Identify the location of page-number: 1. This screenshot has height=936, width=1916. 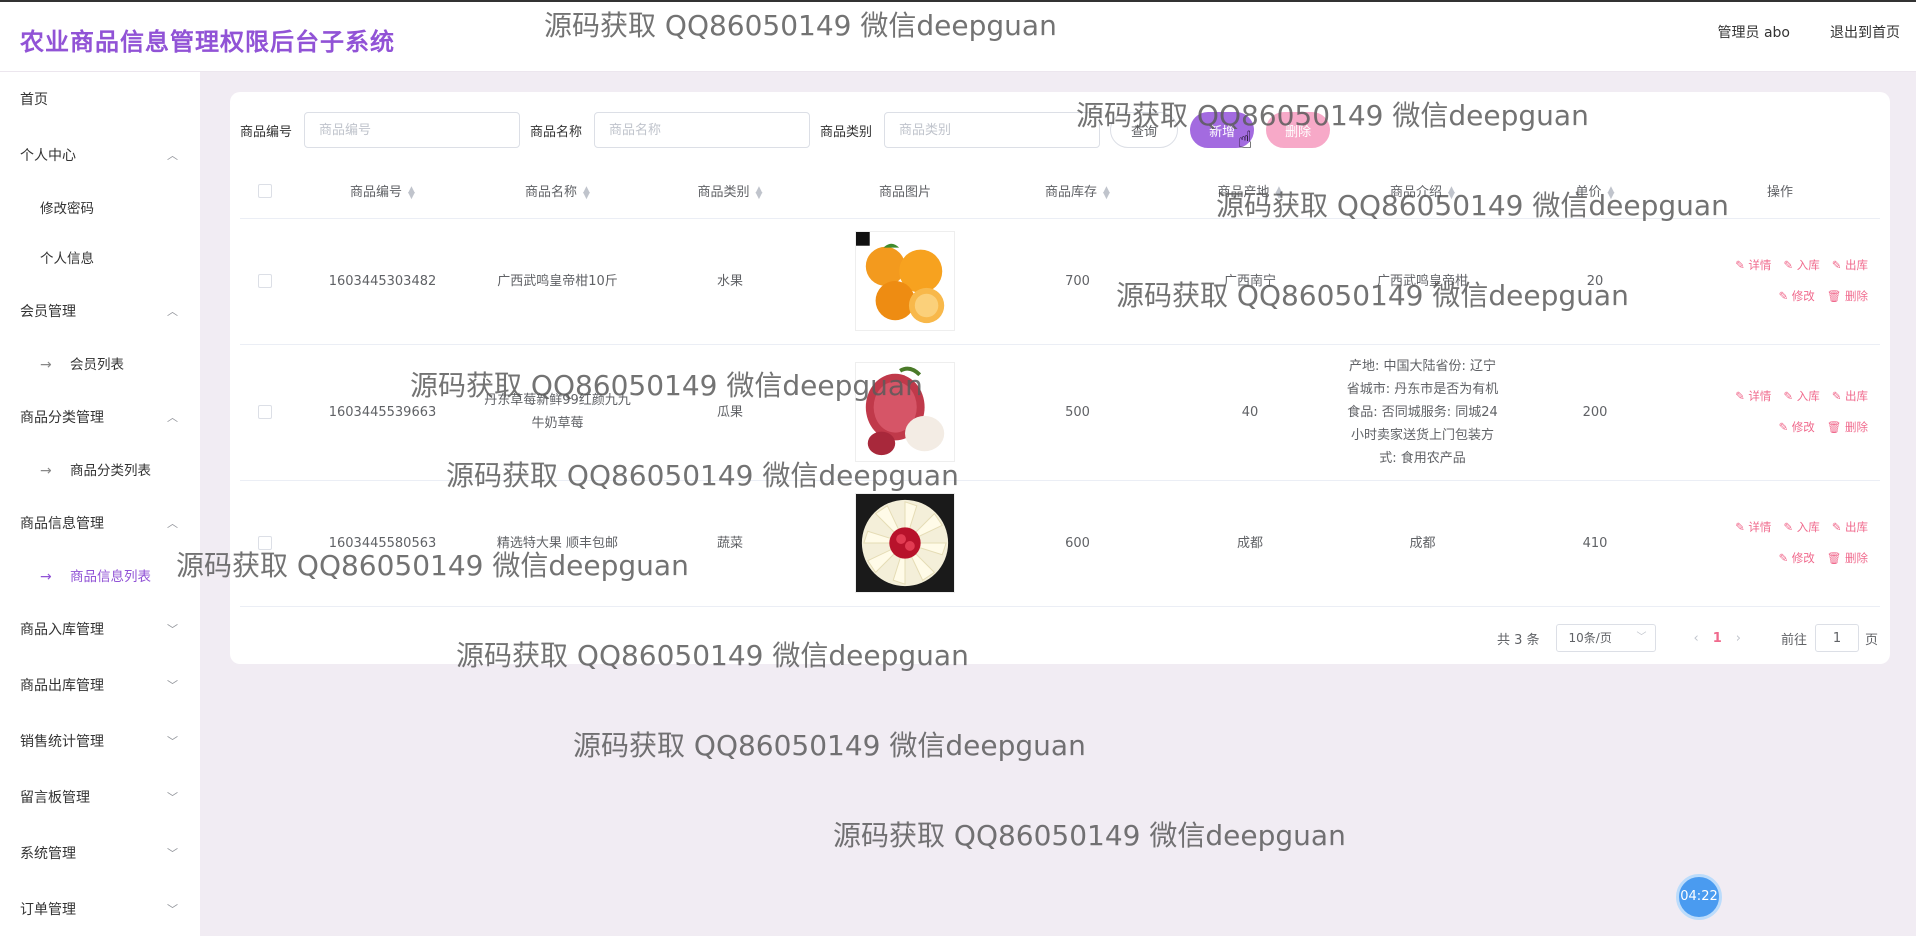
(1717, 638).